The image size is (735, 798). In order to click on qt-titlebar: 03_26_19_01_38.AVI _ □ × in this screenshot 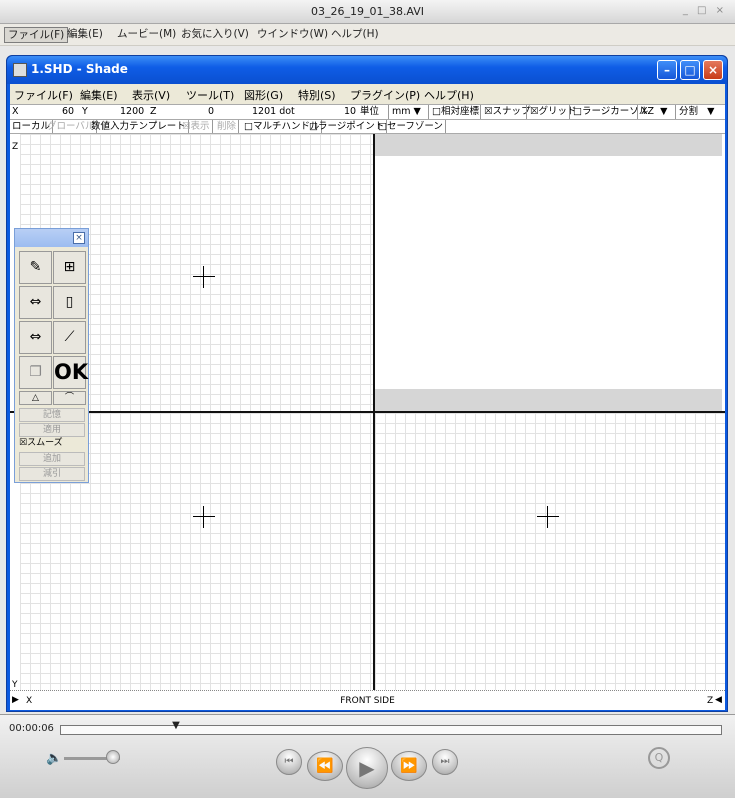, I will do `click(367, 12)`.